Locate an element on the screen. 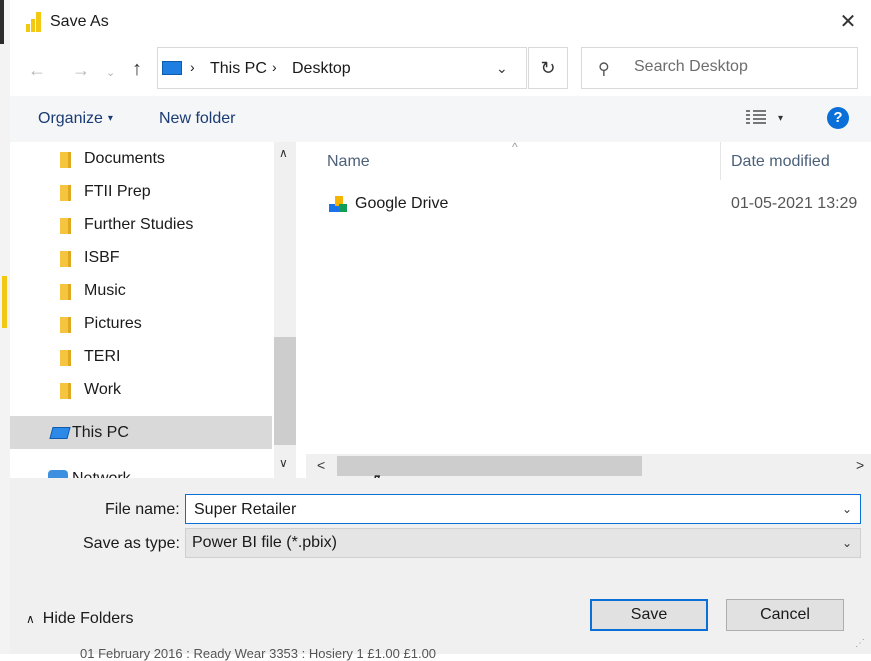  nav-item-label: Further Studies is located at coordinates (139, 224).